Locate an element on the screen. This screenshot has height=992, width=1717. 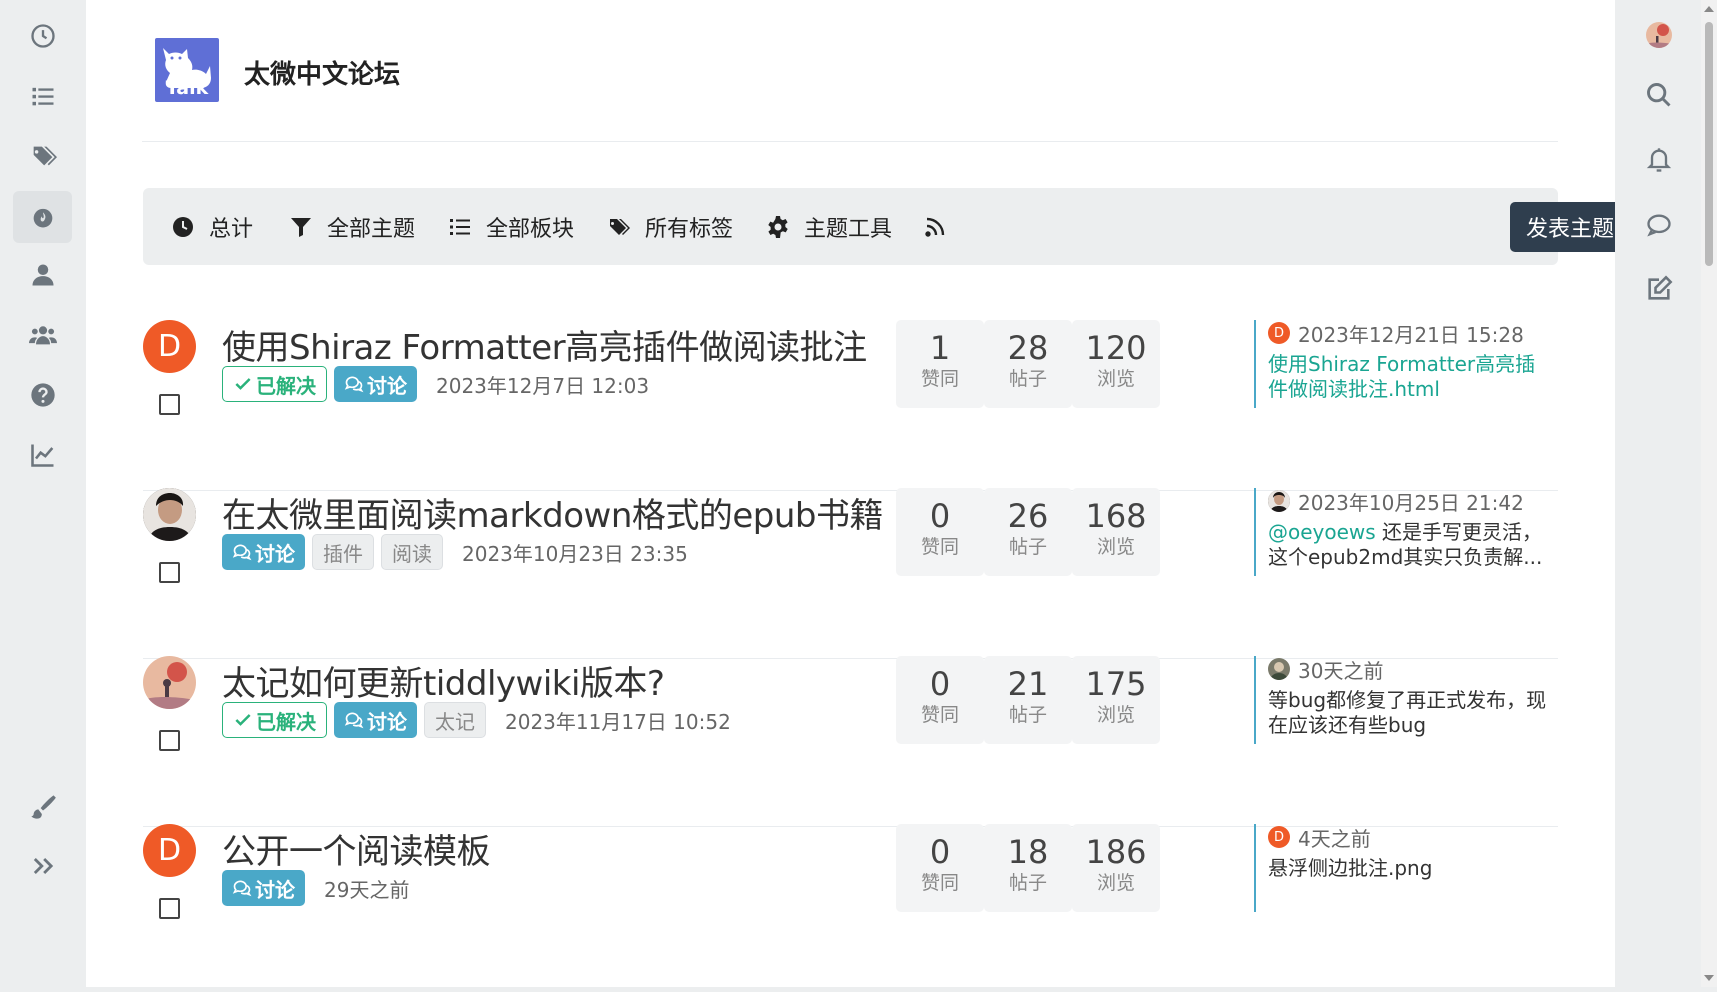
views-count: 120 is located at coordinates (1116, 348).